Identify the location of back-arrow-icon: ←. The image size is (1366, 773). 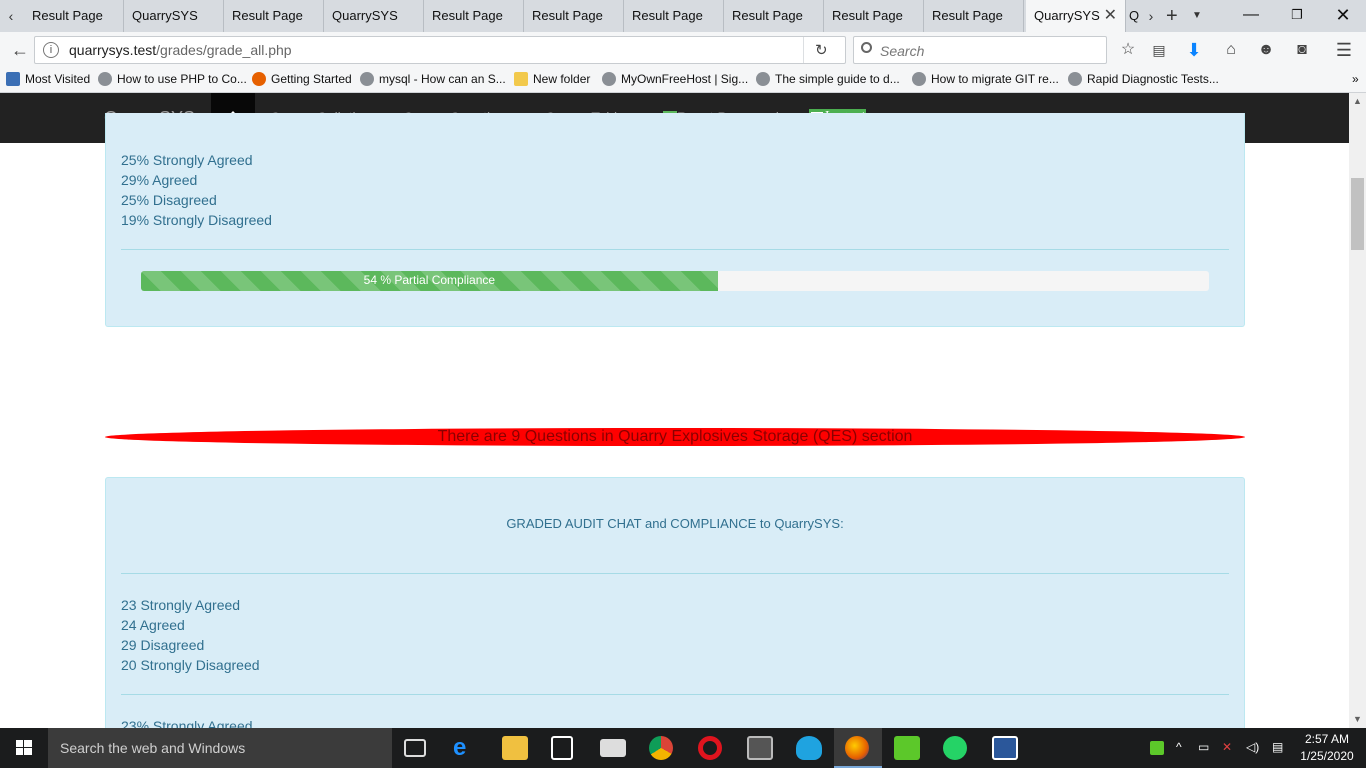
(20, 50).